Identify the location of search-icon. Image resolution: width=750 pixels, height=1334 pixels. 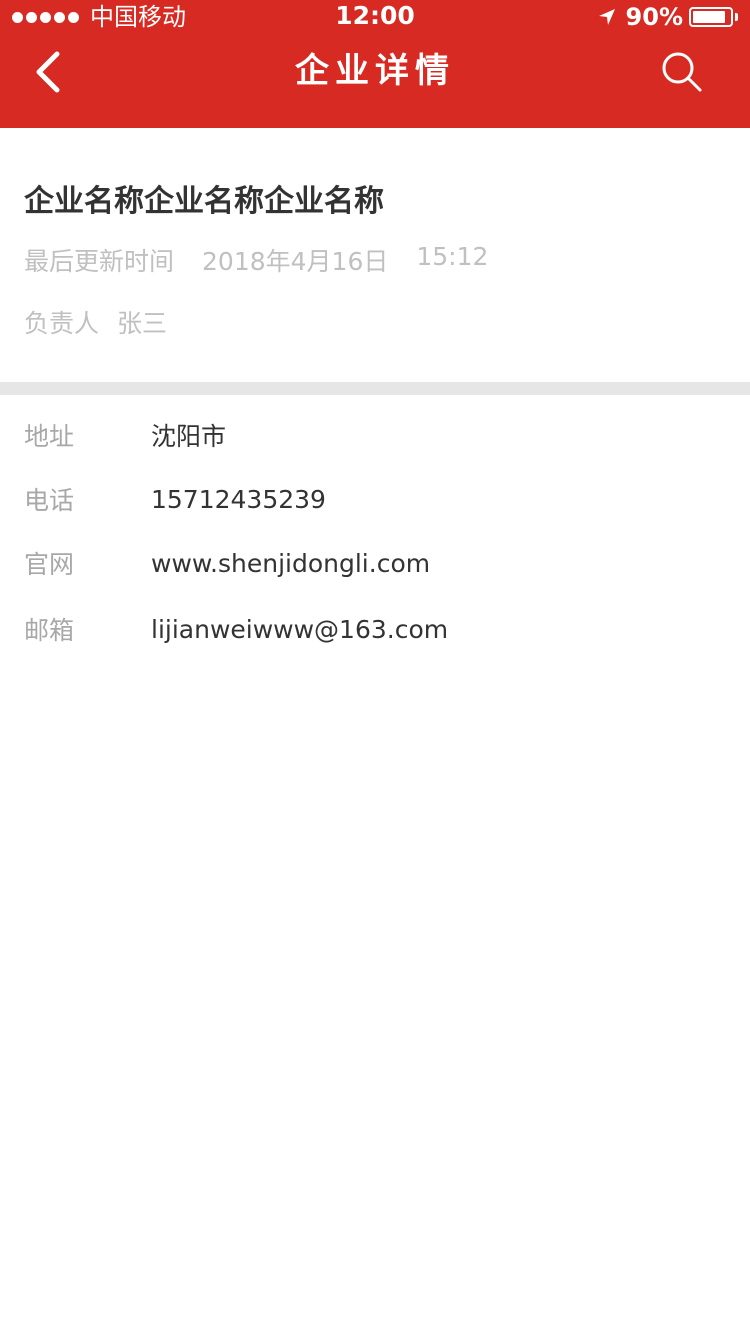
(682, 72).